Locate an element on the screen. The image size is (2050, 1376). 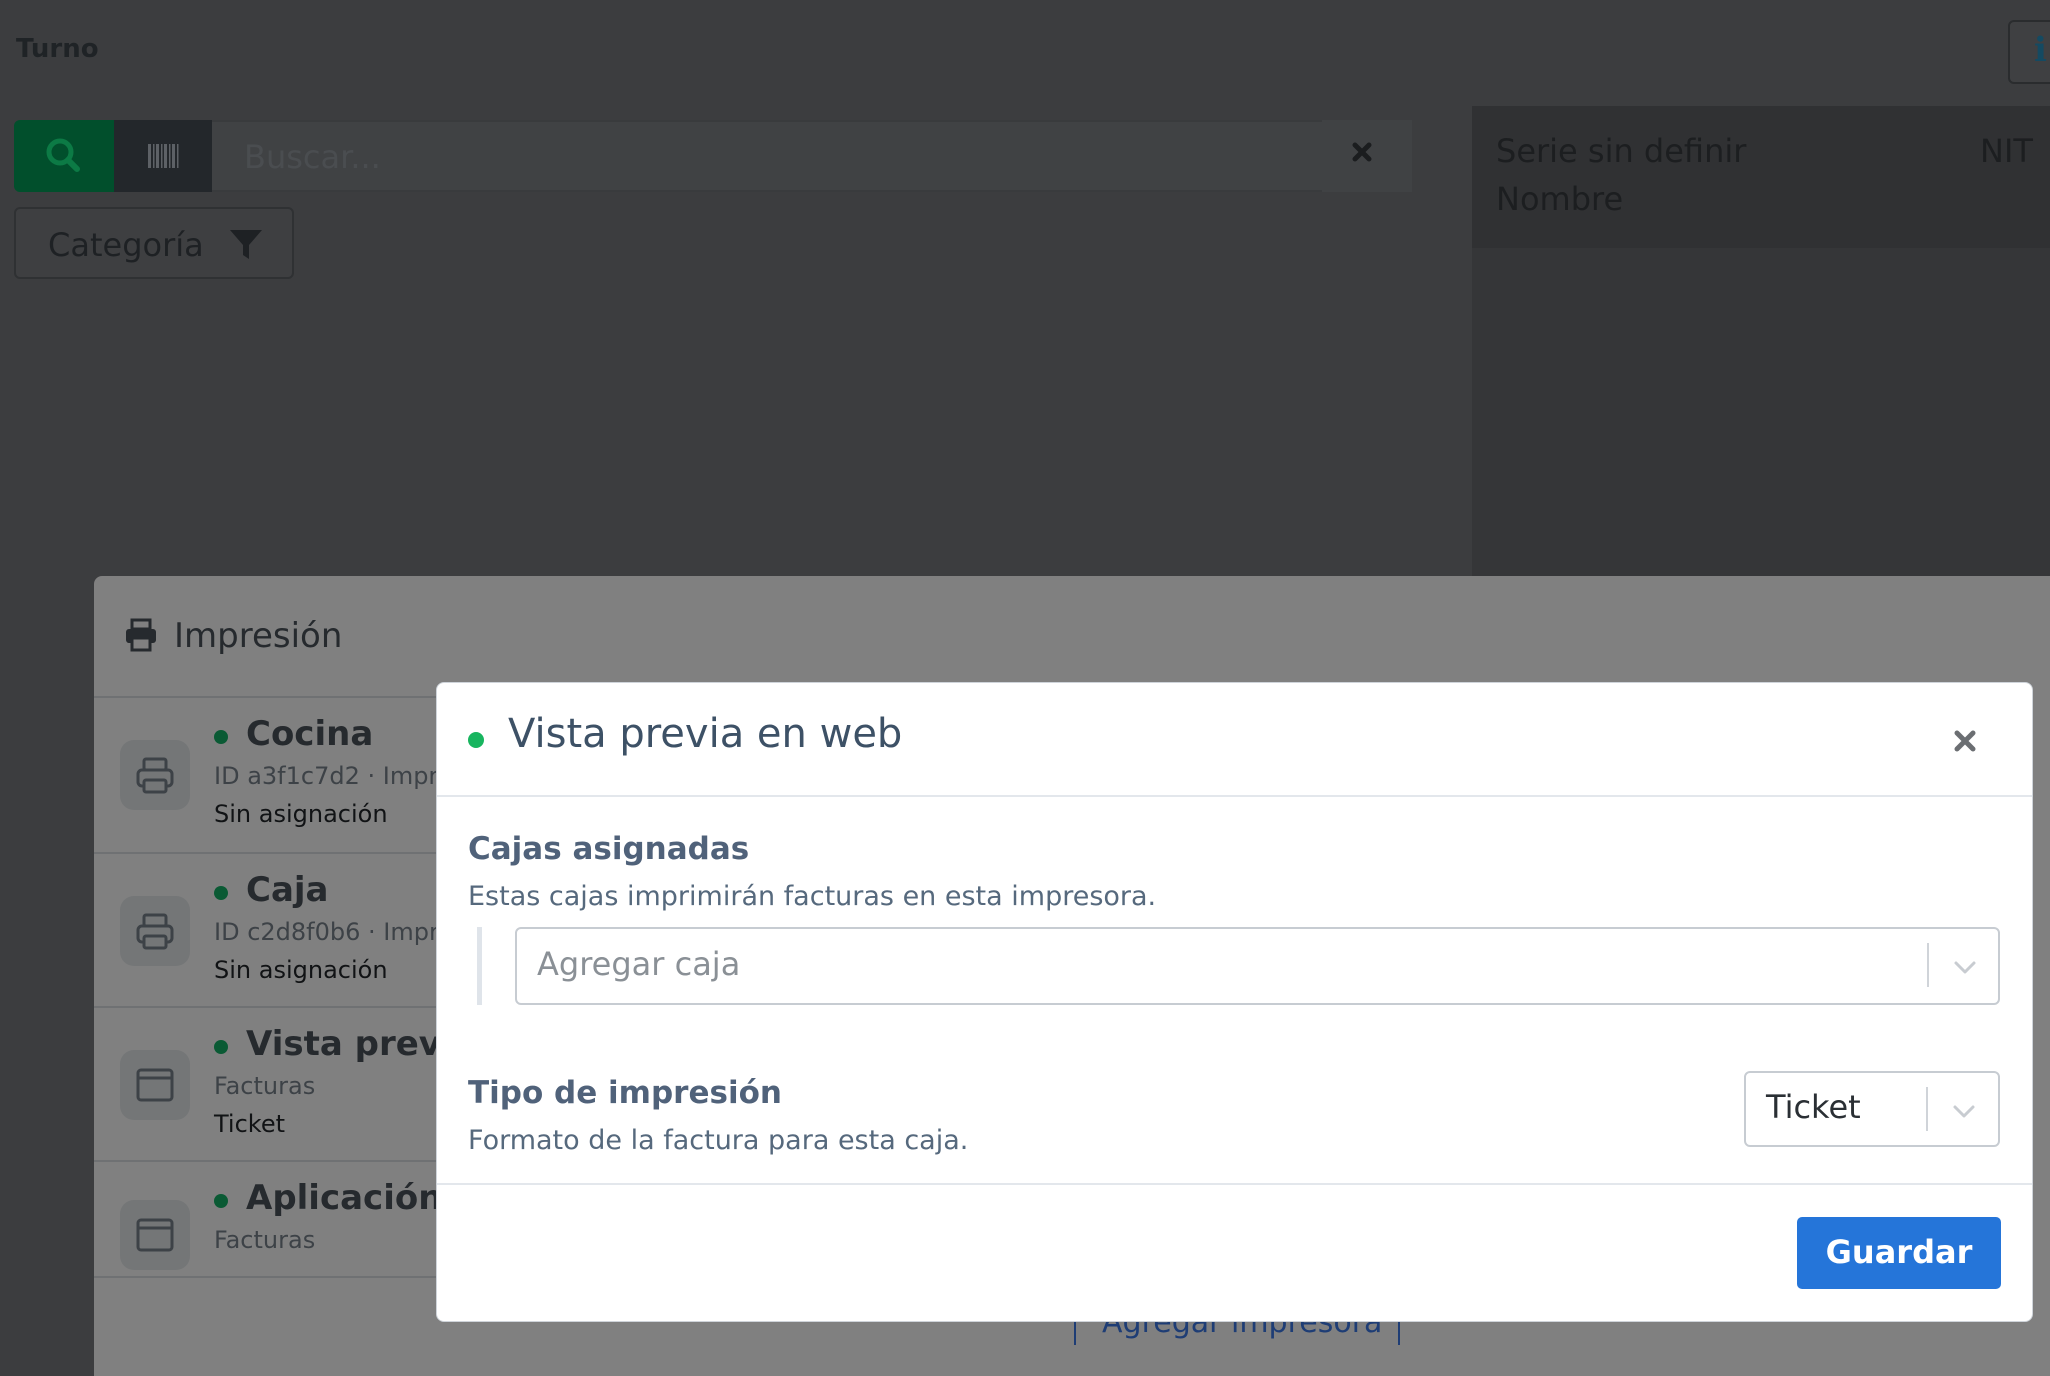
invoice-series: Serie sin definir is located at coordinates (1621, 151).